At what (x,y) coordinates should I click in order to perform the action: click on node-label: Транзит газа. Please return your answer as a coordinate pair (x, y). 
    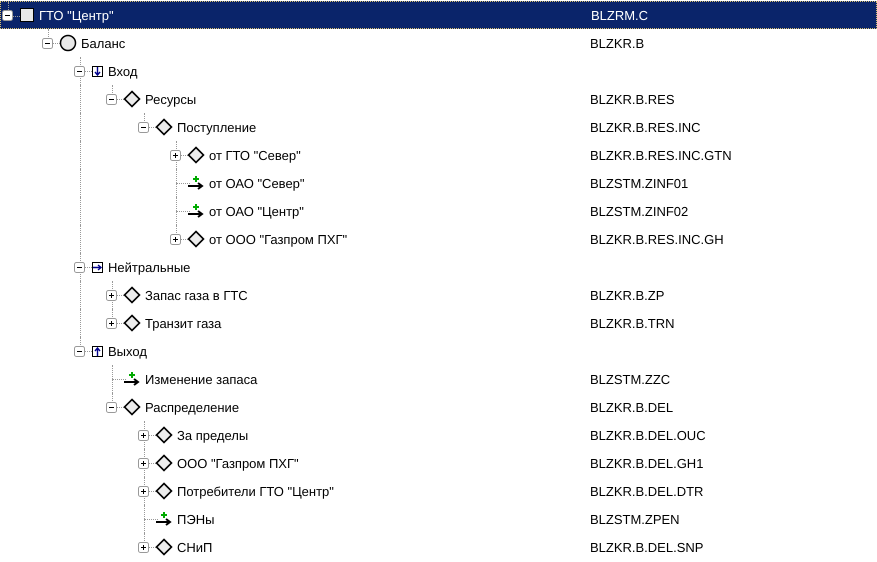
    Looking at the image, I should click on (183, 323).